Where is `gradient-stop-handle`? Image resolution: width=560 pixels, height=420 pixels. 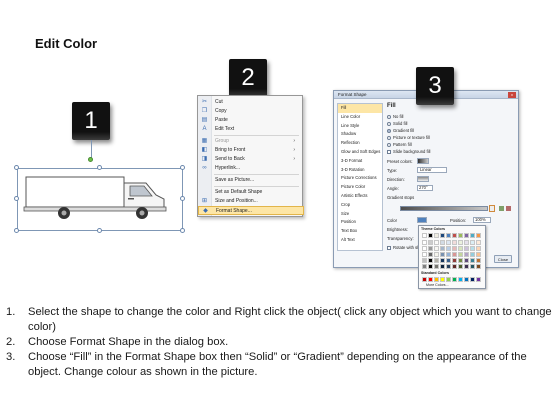
gradient-stop-handle is located at coordinates (492, 208).